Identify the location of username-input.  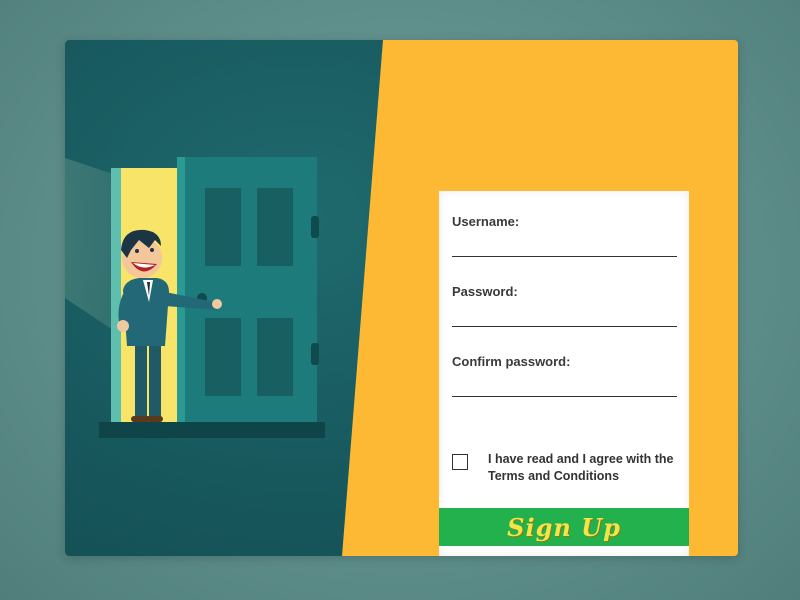
(564, 246).